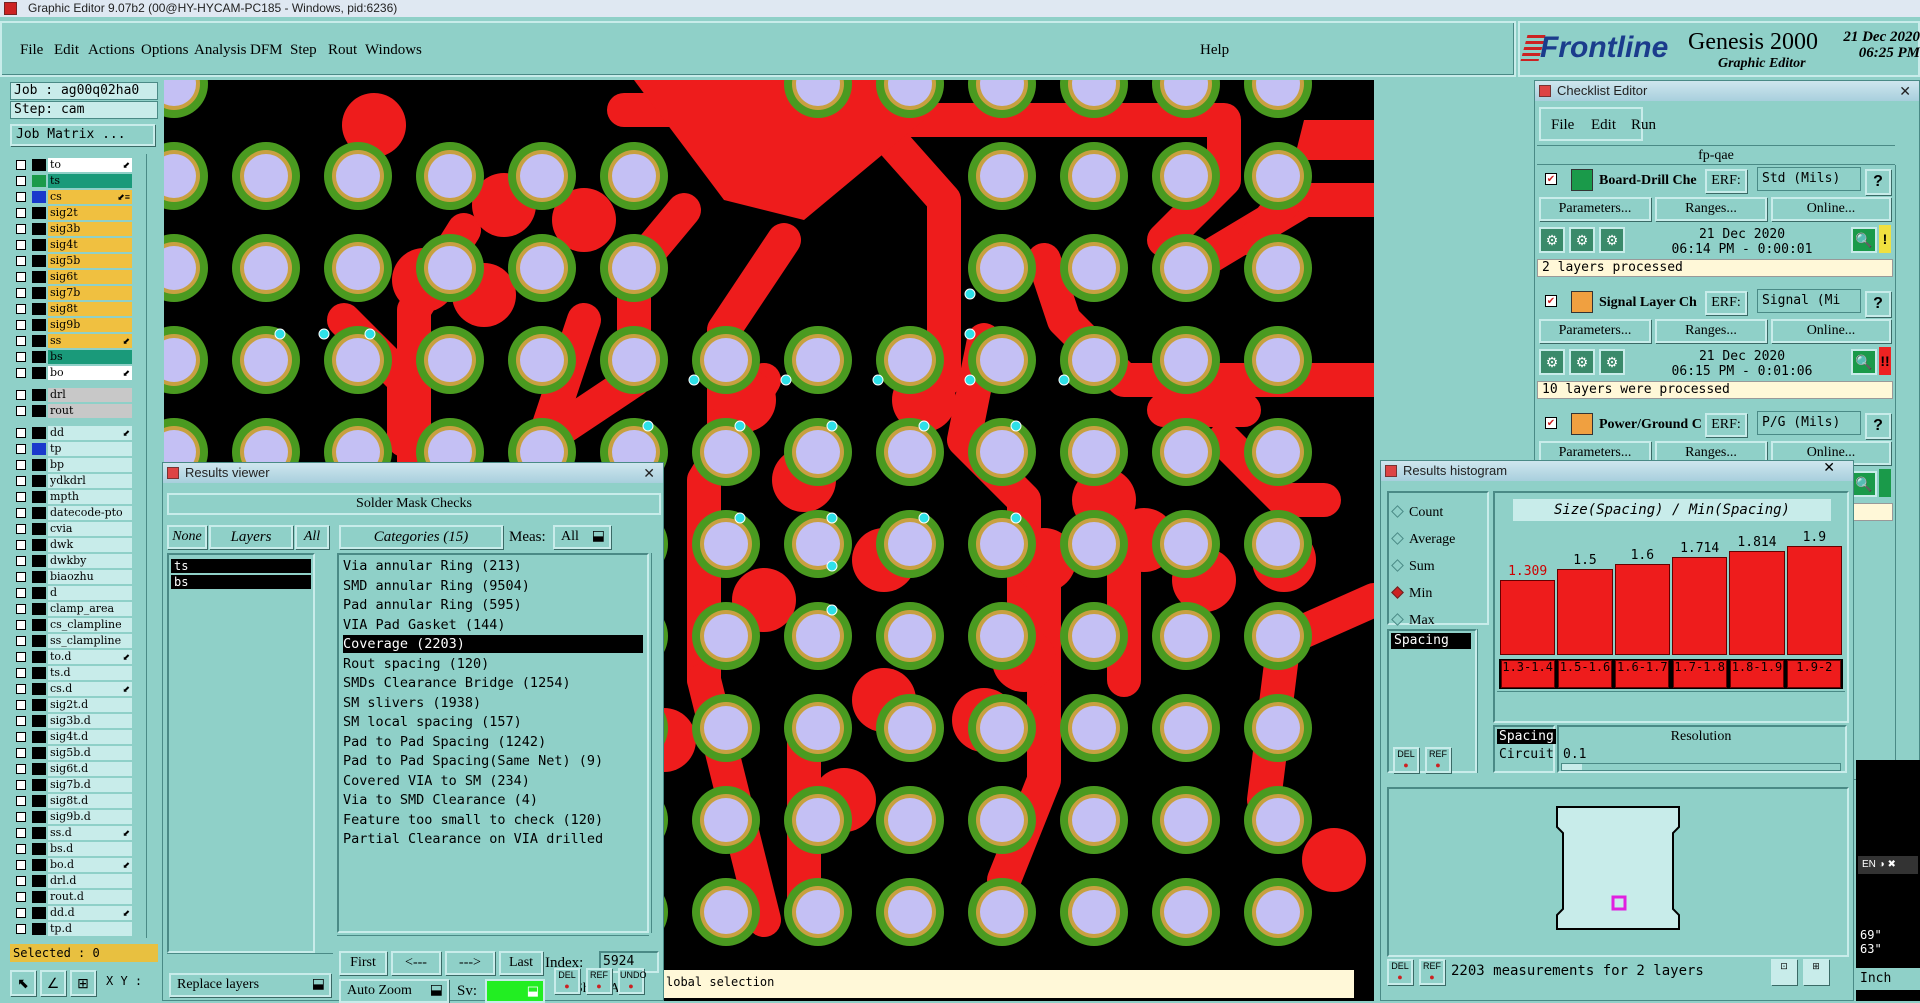 This screenshot has width=1920, height=1003. What do you see at coordinates (90, 801) in the screenshot?
I see `layer-name: sig8t.d` at bounding box center [90, 801].